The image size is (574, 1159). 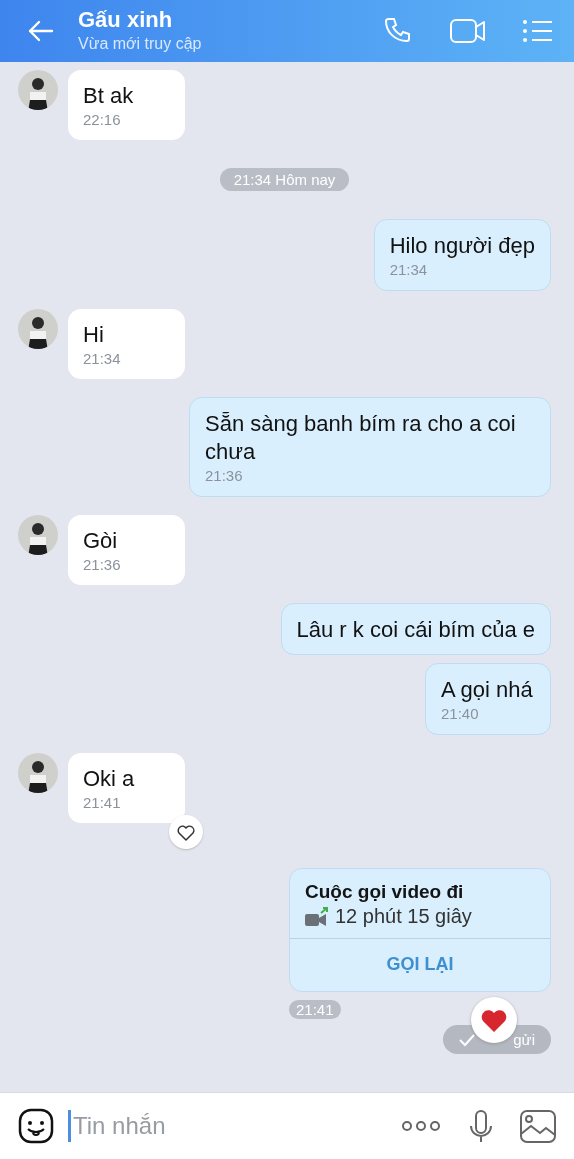 I want to click on message-text: Hi, so click(x=94, y=335).